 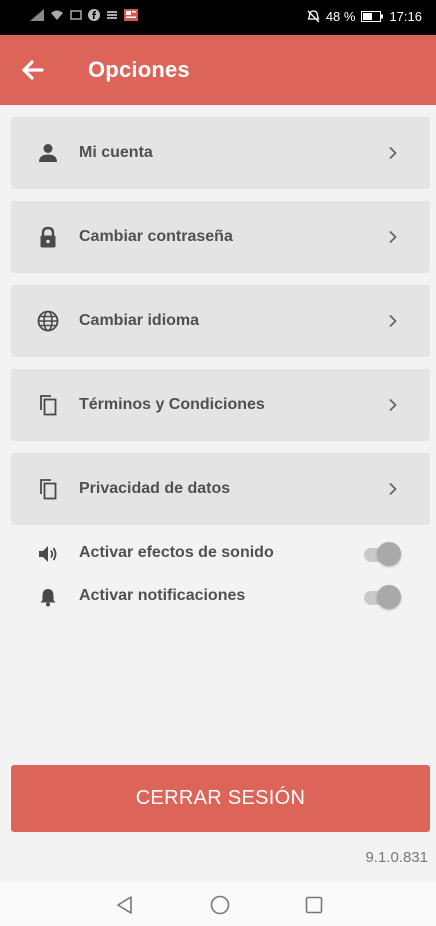 I want to click on toggle-label: Activar efectos de sonido, so click(x=176, y=552).